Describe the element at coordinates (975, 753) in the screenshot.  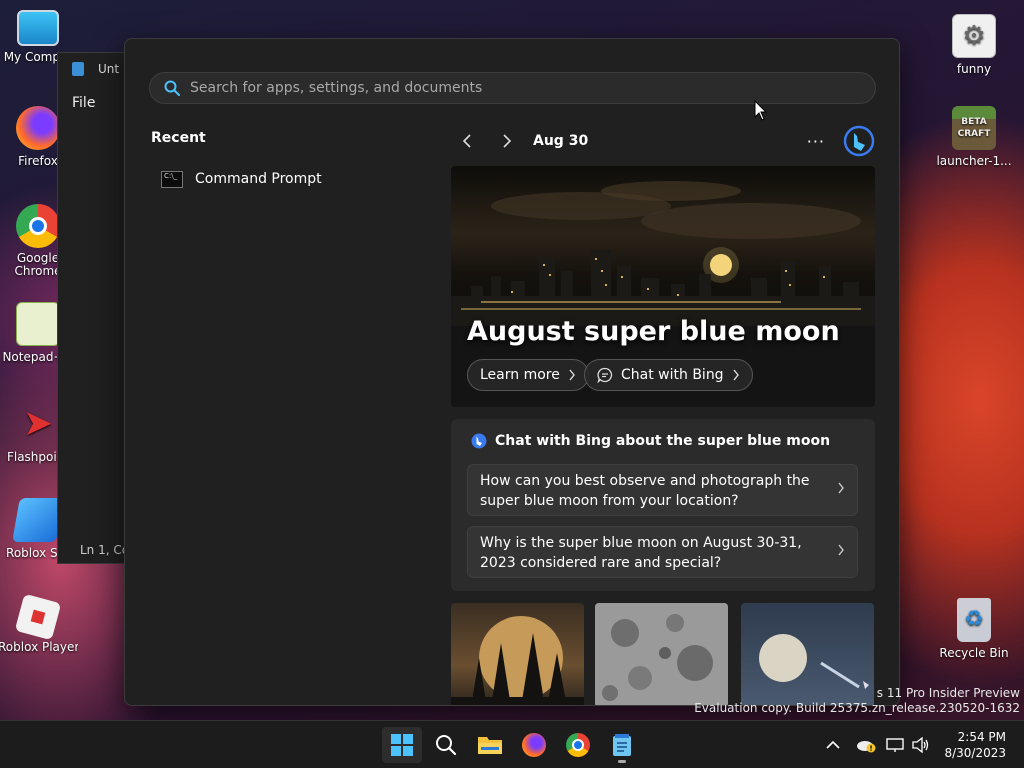
I see `clock-date: 8/30/2023` at that location.